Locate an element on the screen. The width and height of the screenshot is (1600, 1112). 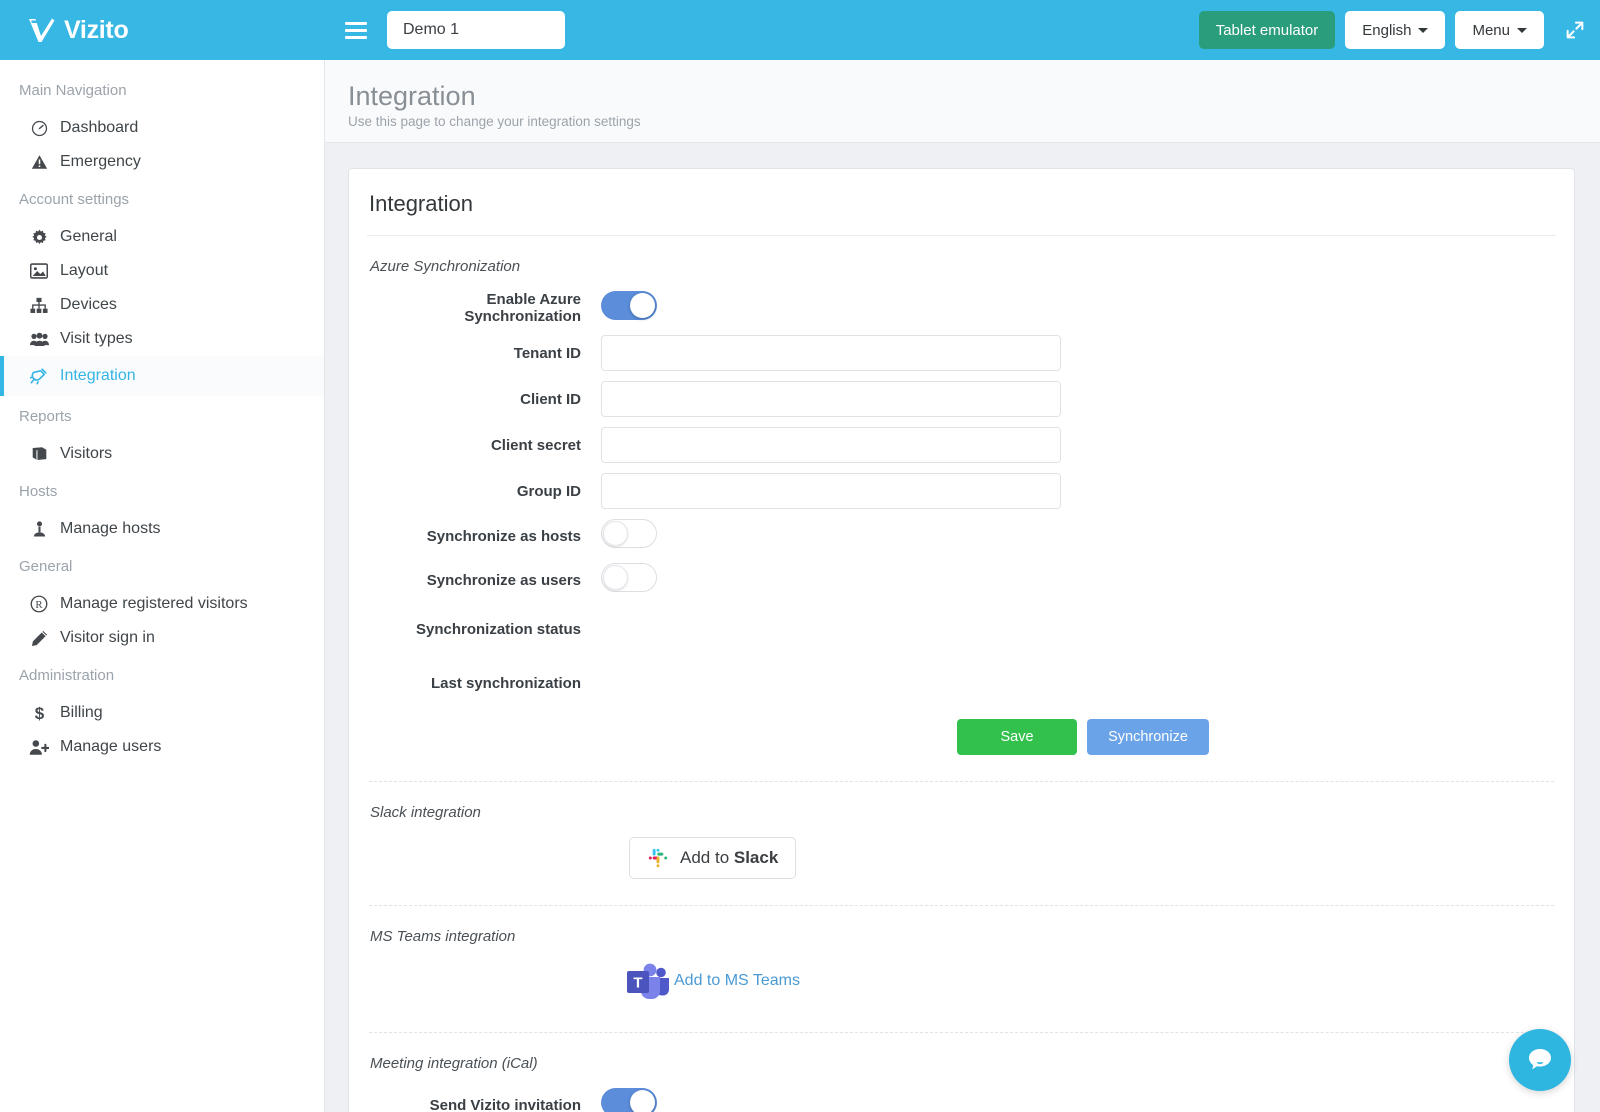
language-label: English is located at coordinates (1387, 30).